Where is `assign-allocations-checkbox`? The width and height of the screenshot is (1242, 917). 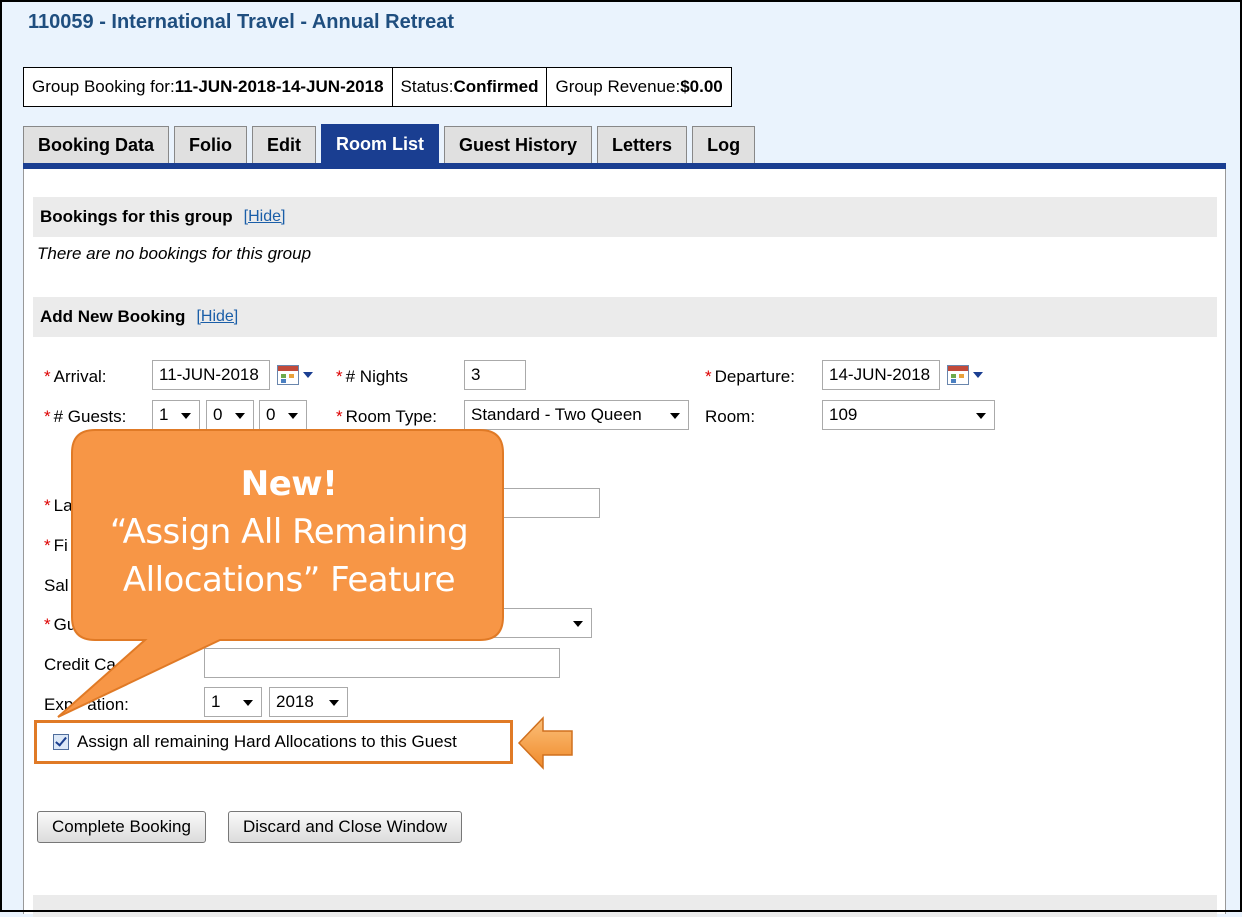 assign-allocations-checkbox is located at coordinates (61, 742).